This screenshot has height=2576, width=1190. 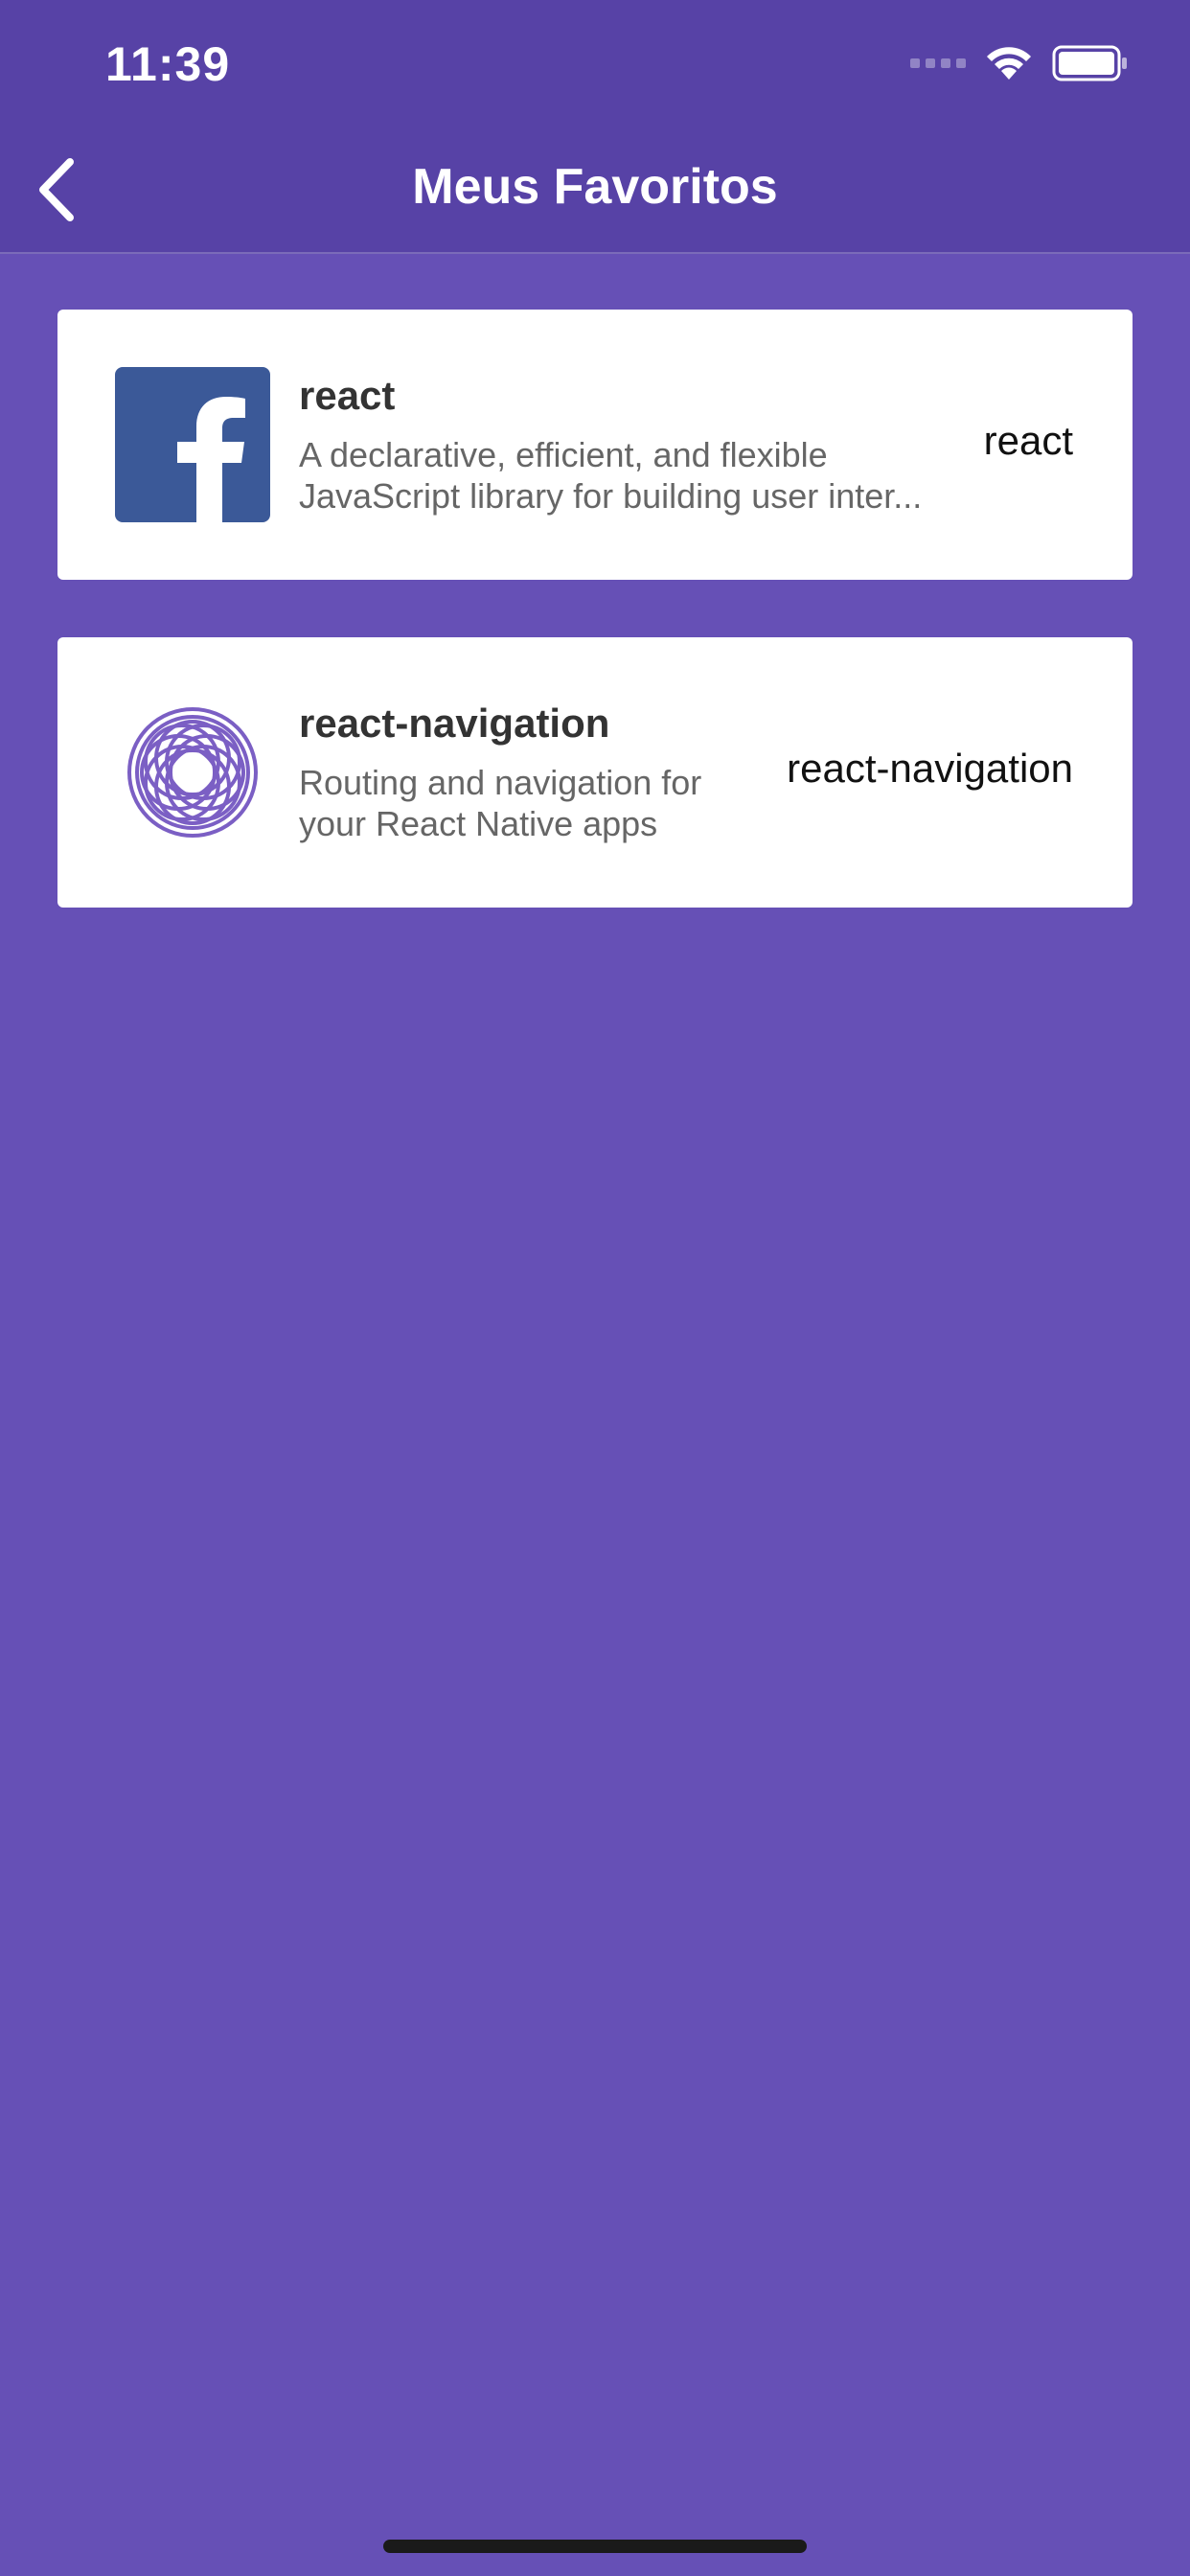 What do you see at coordinates (479, 823) in the screenshot?
I see `favorite-description-line: your React Native apps` at bounding box center [479, 823].